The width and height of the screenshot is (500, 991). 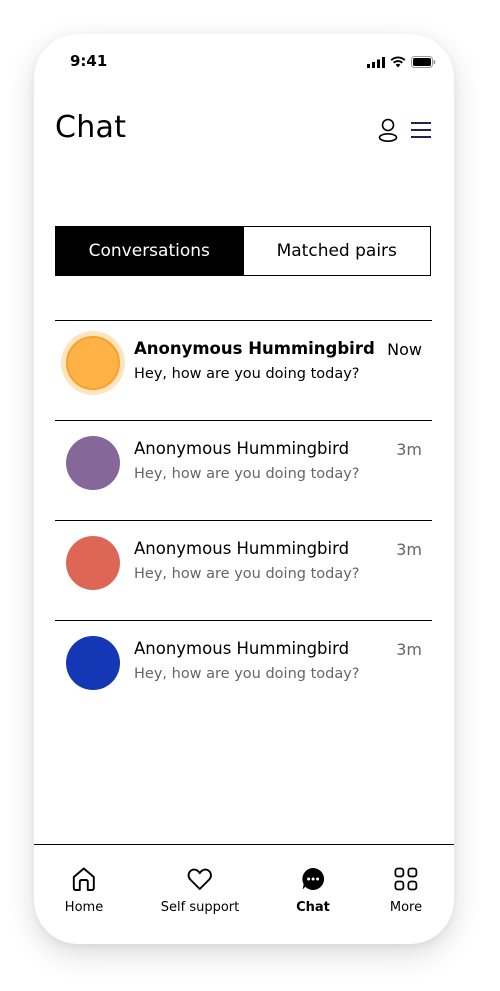 I want to click on page-title: Chat, so click(x=91, y=127).